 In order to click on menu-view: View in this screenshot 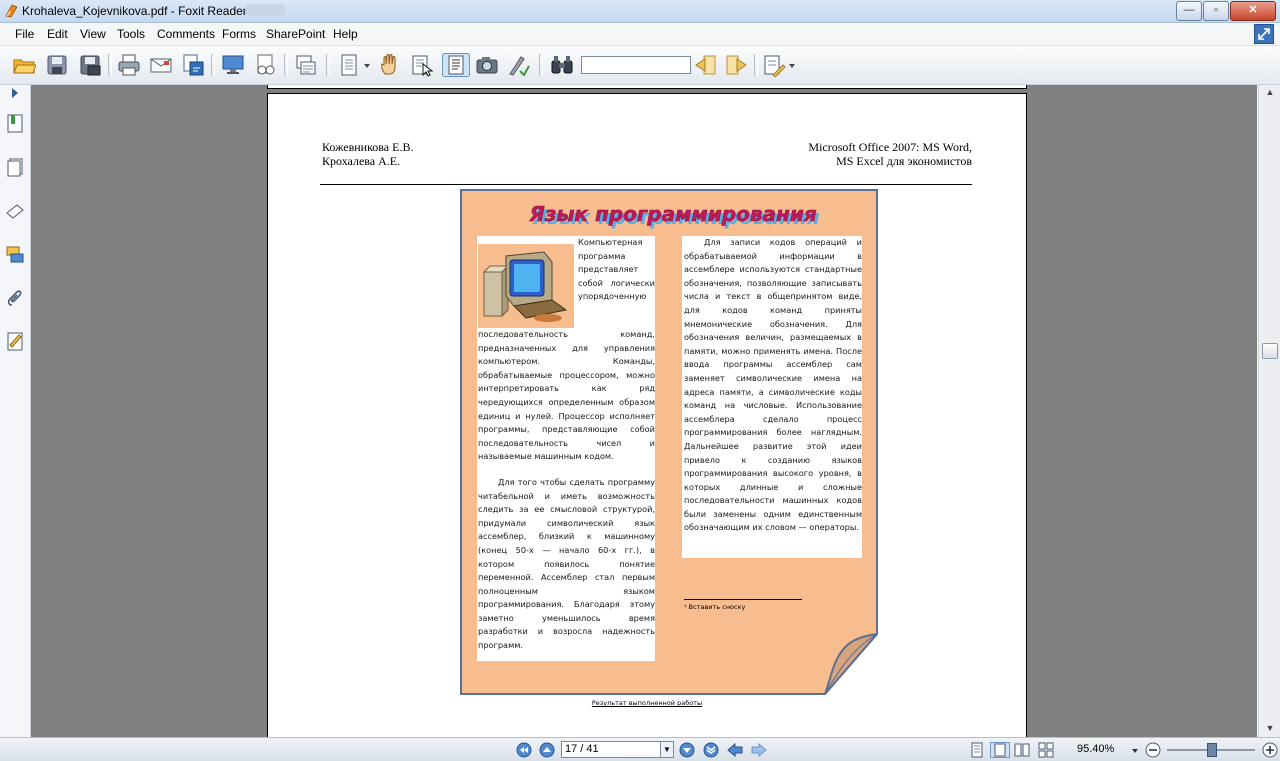, I will do `click(93, 34)`.